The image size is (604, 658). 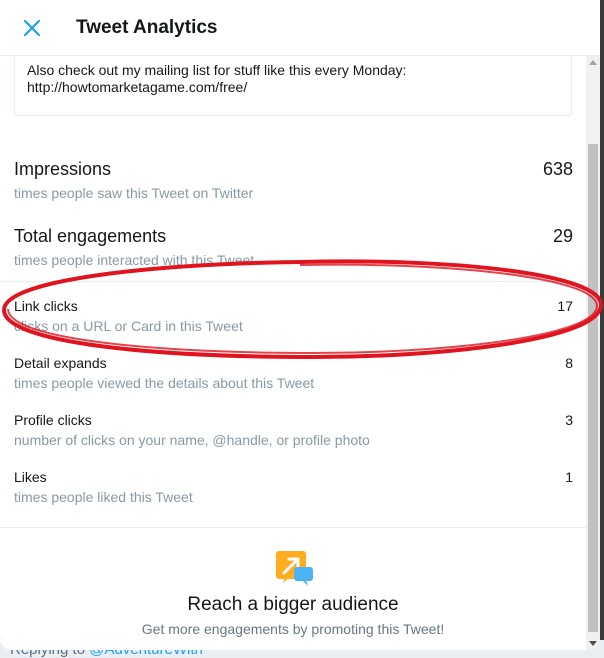 I want to click on promote-icon, so click(x=294, y=568).